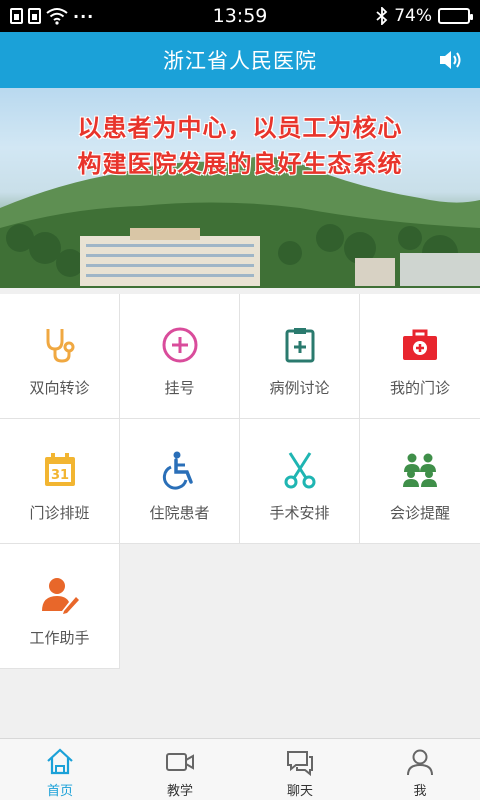  What do you see at coordinates (419, 388) in the screenshot?
I see `grid-item-label: 我的门诊` at bounding box center [419, 388].